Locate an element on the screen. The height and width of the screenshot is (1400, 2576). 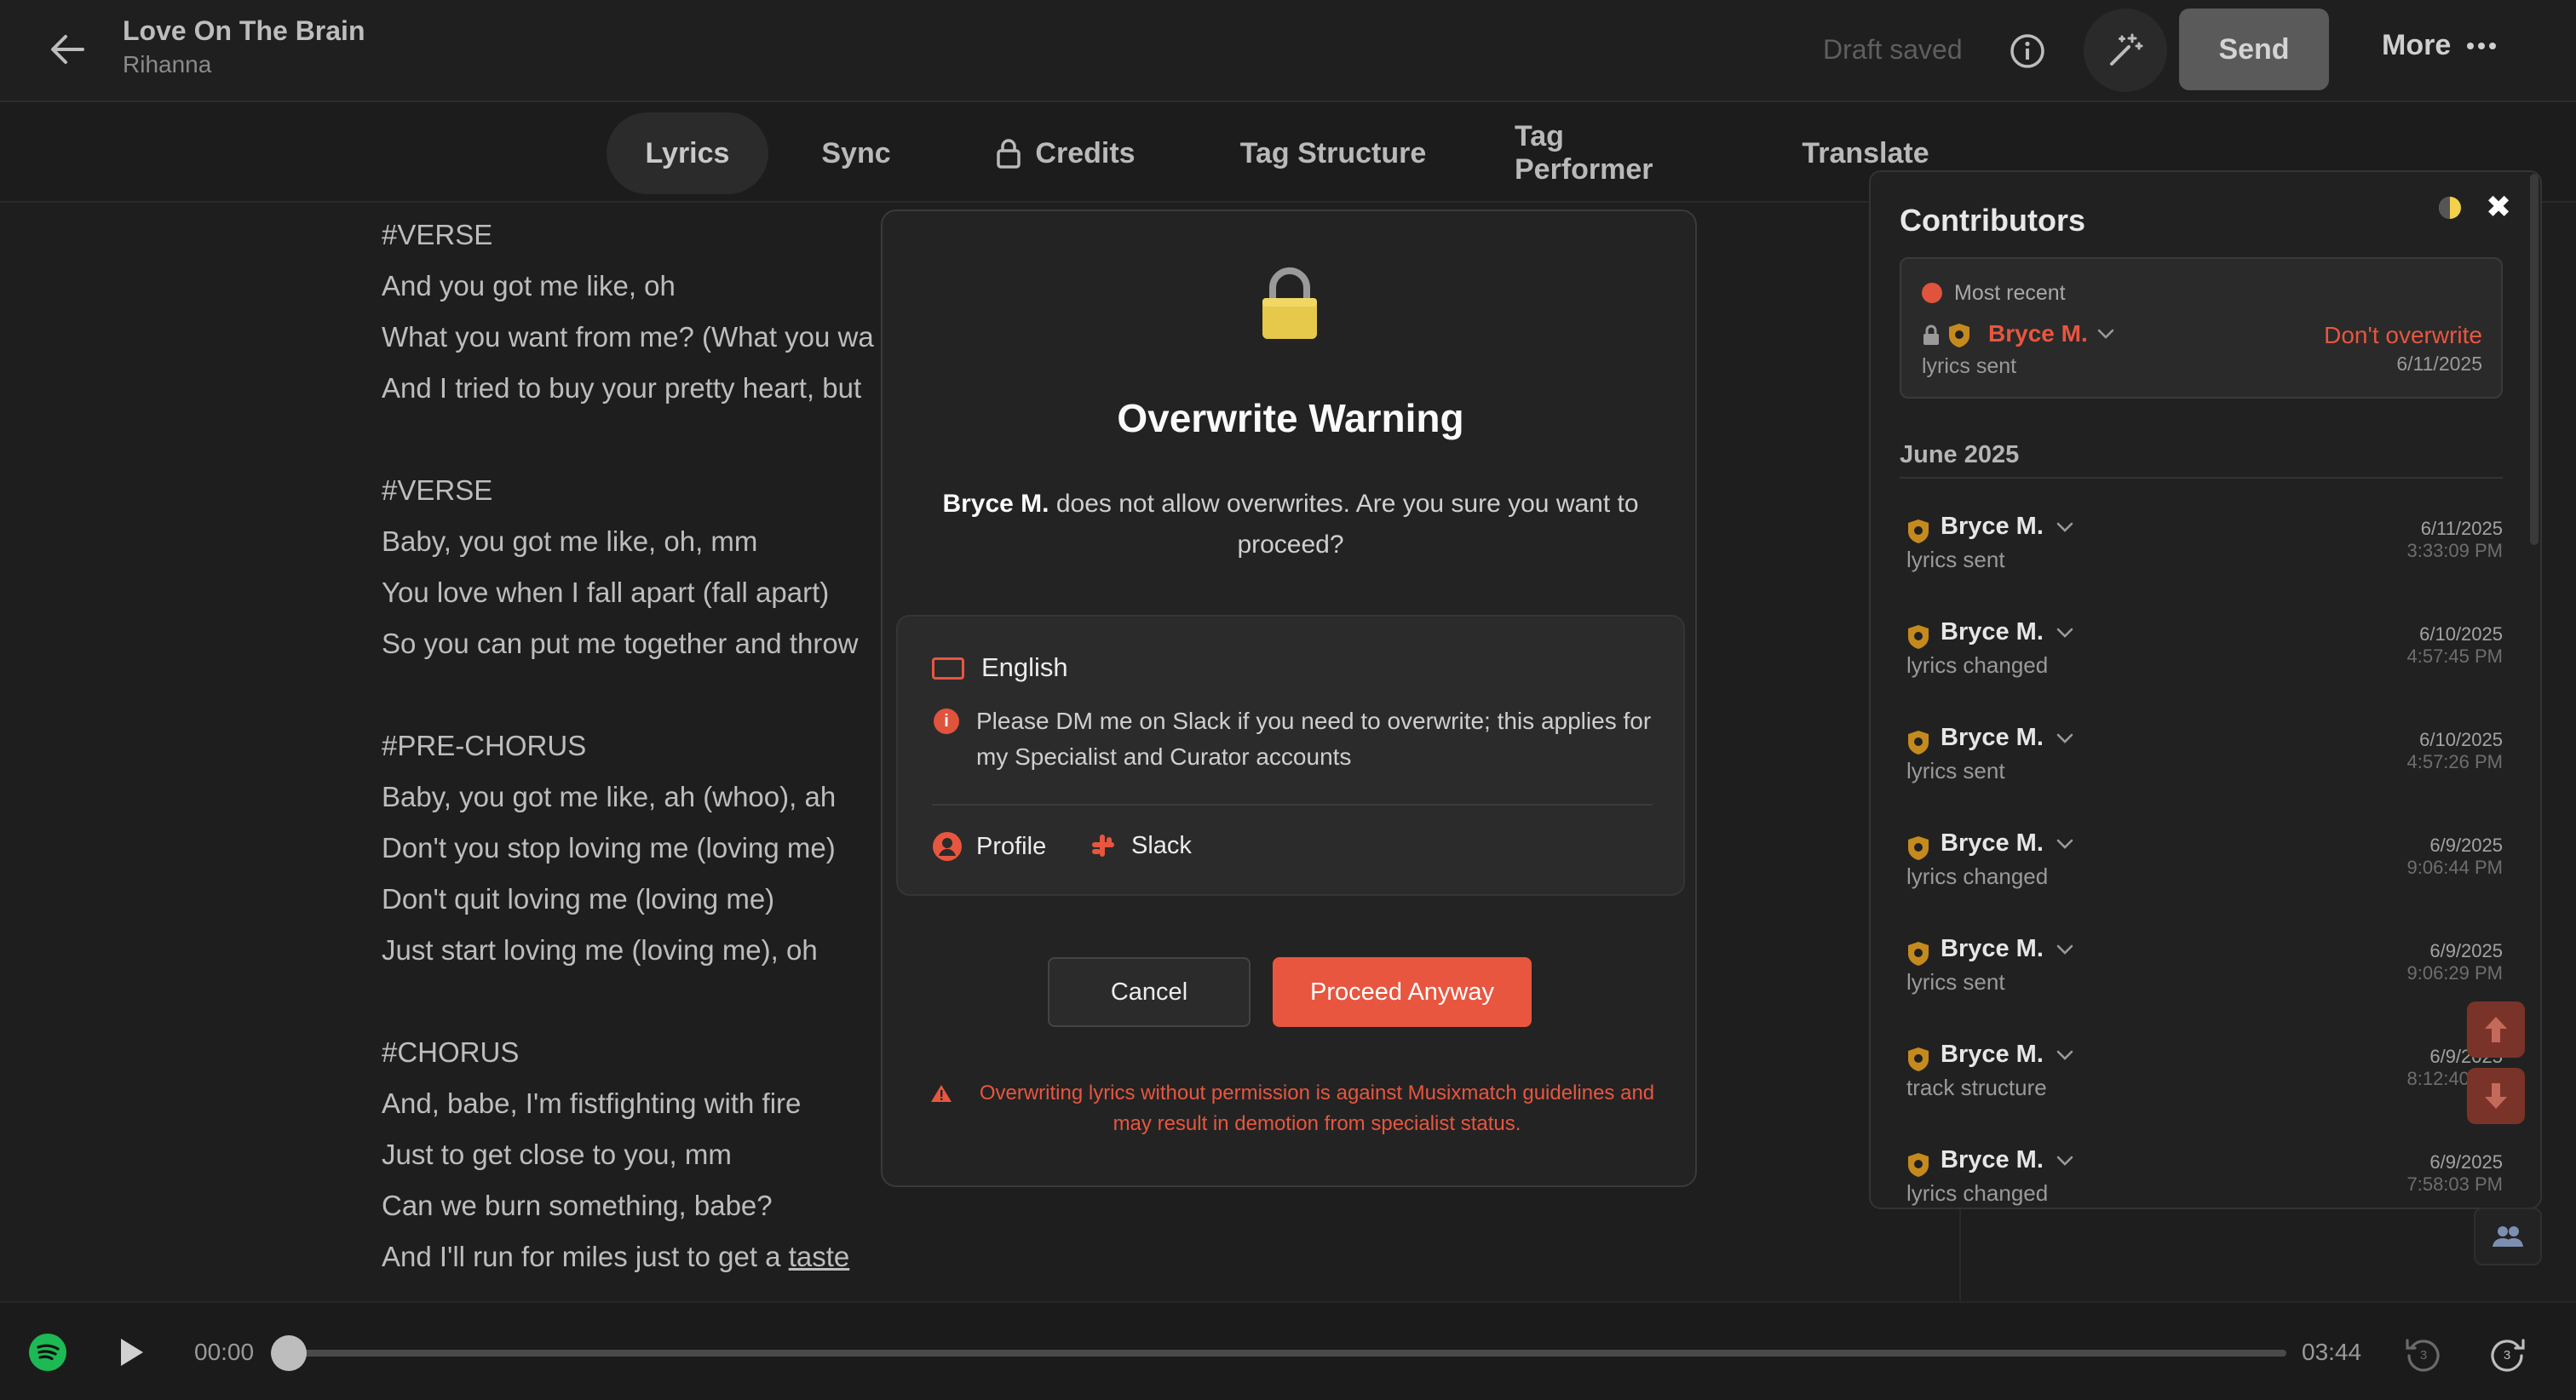
slack-link: Slack is located at coordinates (1141, 845).